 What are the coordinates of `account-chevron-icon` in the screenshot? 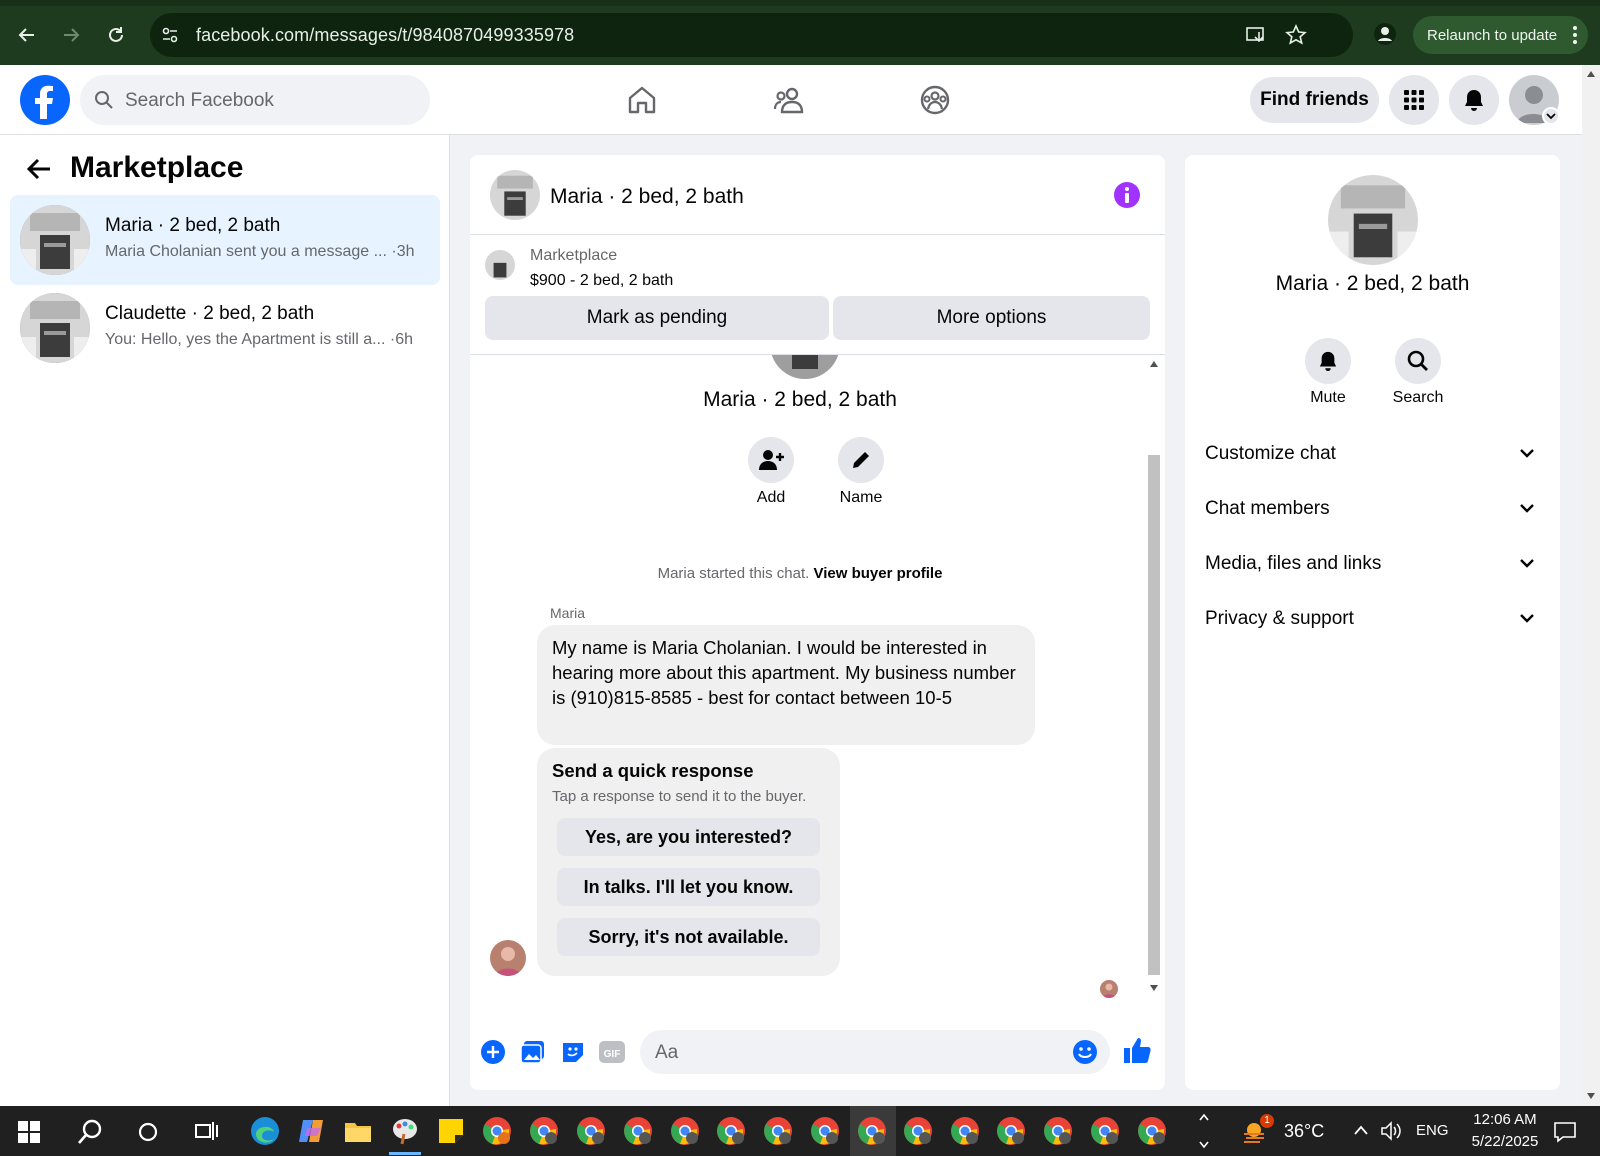 It's located at (1551, 116).